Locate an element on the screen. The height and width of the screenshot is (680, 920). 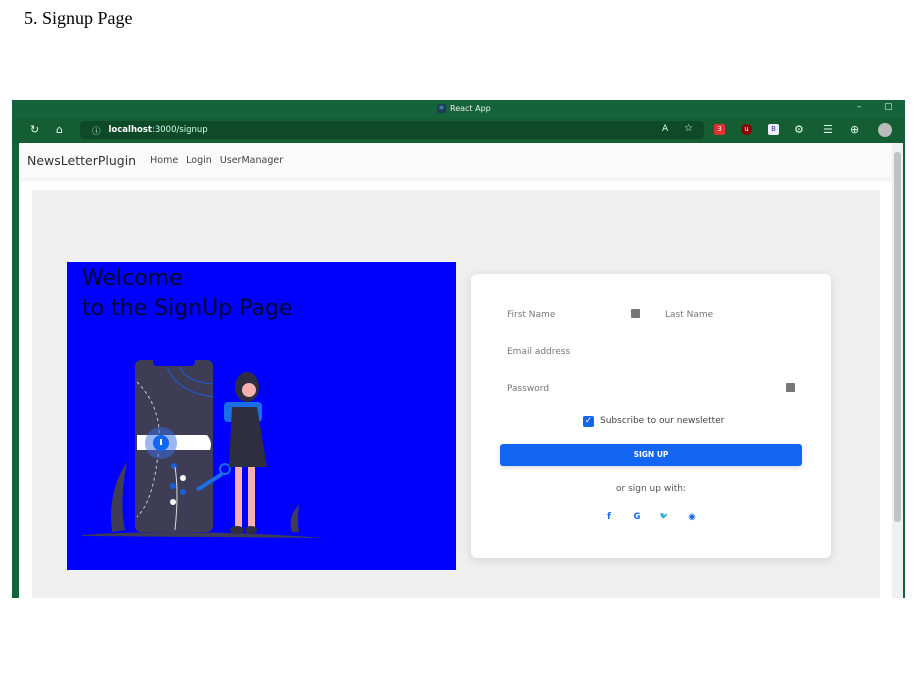
first-name-input: First Name is located at coordinates (531, 315).